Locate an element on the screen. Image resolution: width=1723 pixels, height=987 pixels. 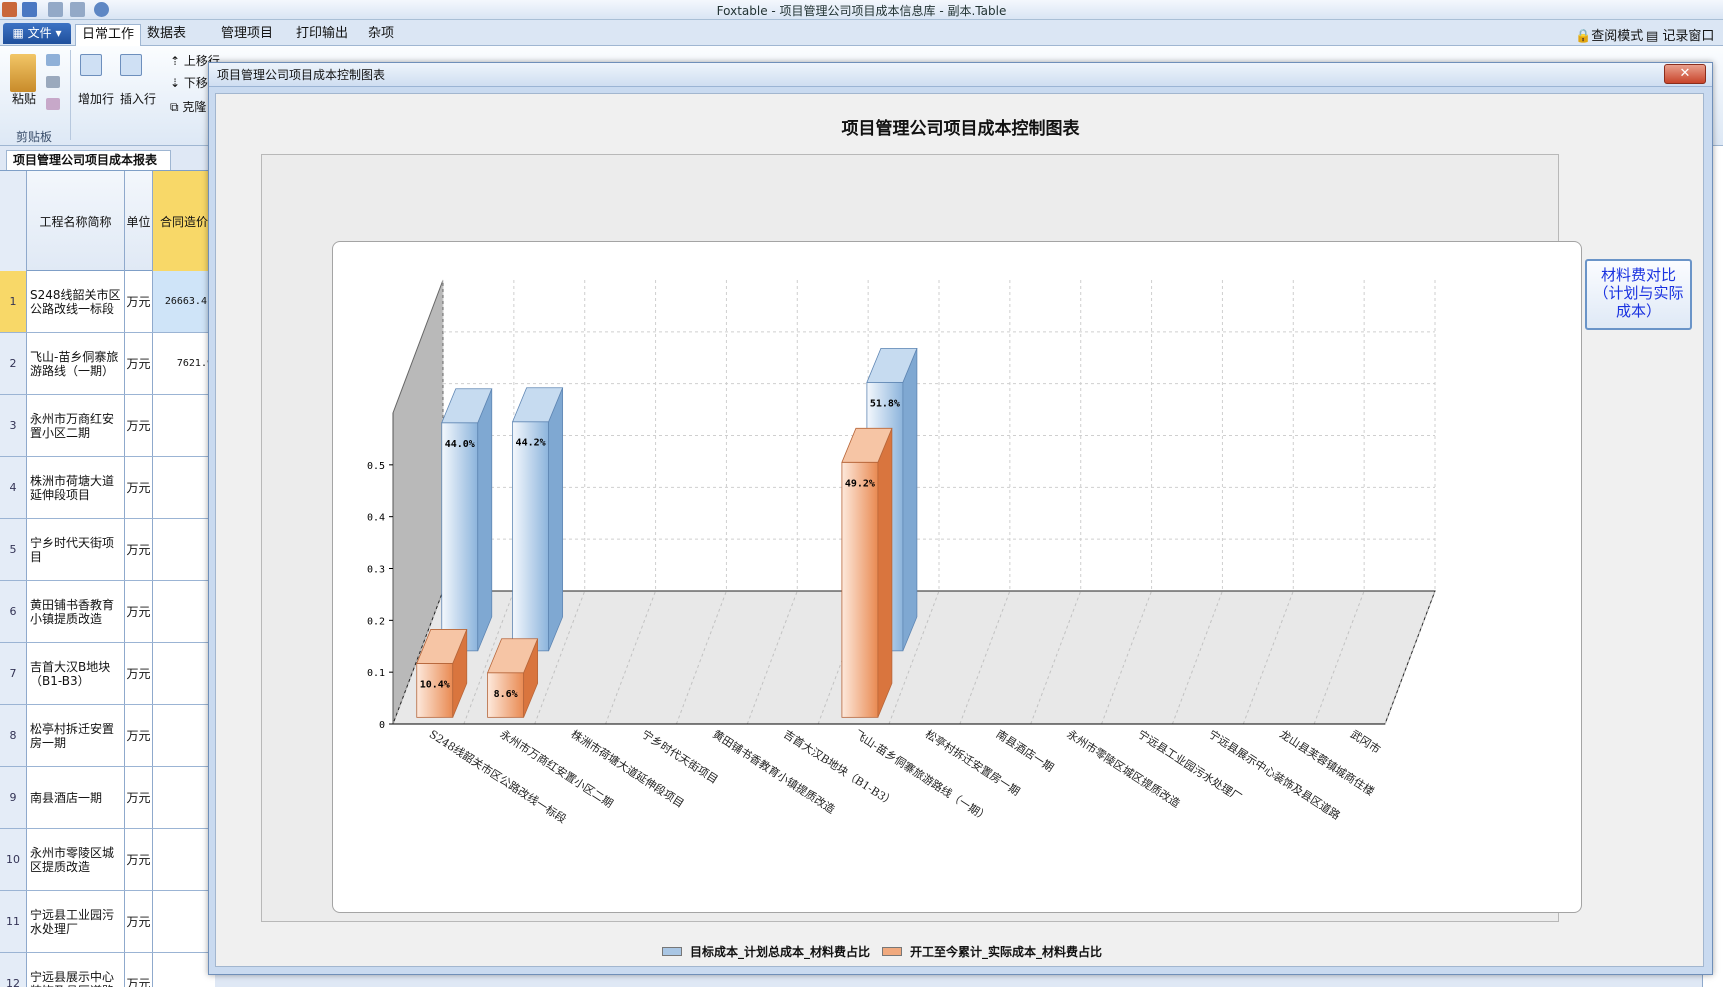
table-row: 11 宁远县工业园污水处理厂 万元 is located at coordinates (107, 922).